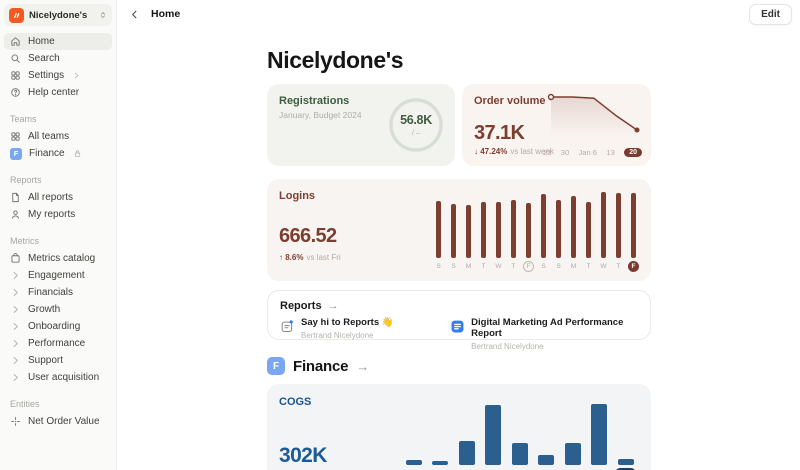 This screenshot has width=800, height=470. Describe the element at coordinates (58, 360) in the screenshot. I see `sidebar-item-support: Support` at that location.